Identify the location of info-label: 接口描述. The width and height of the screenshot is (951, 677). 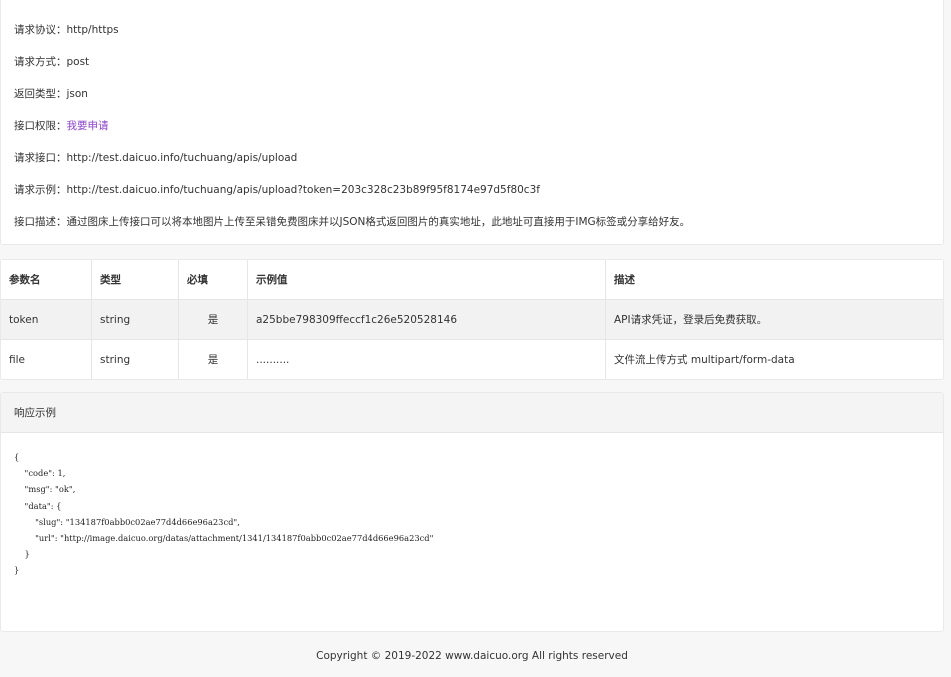
(35, 222).